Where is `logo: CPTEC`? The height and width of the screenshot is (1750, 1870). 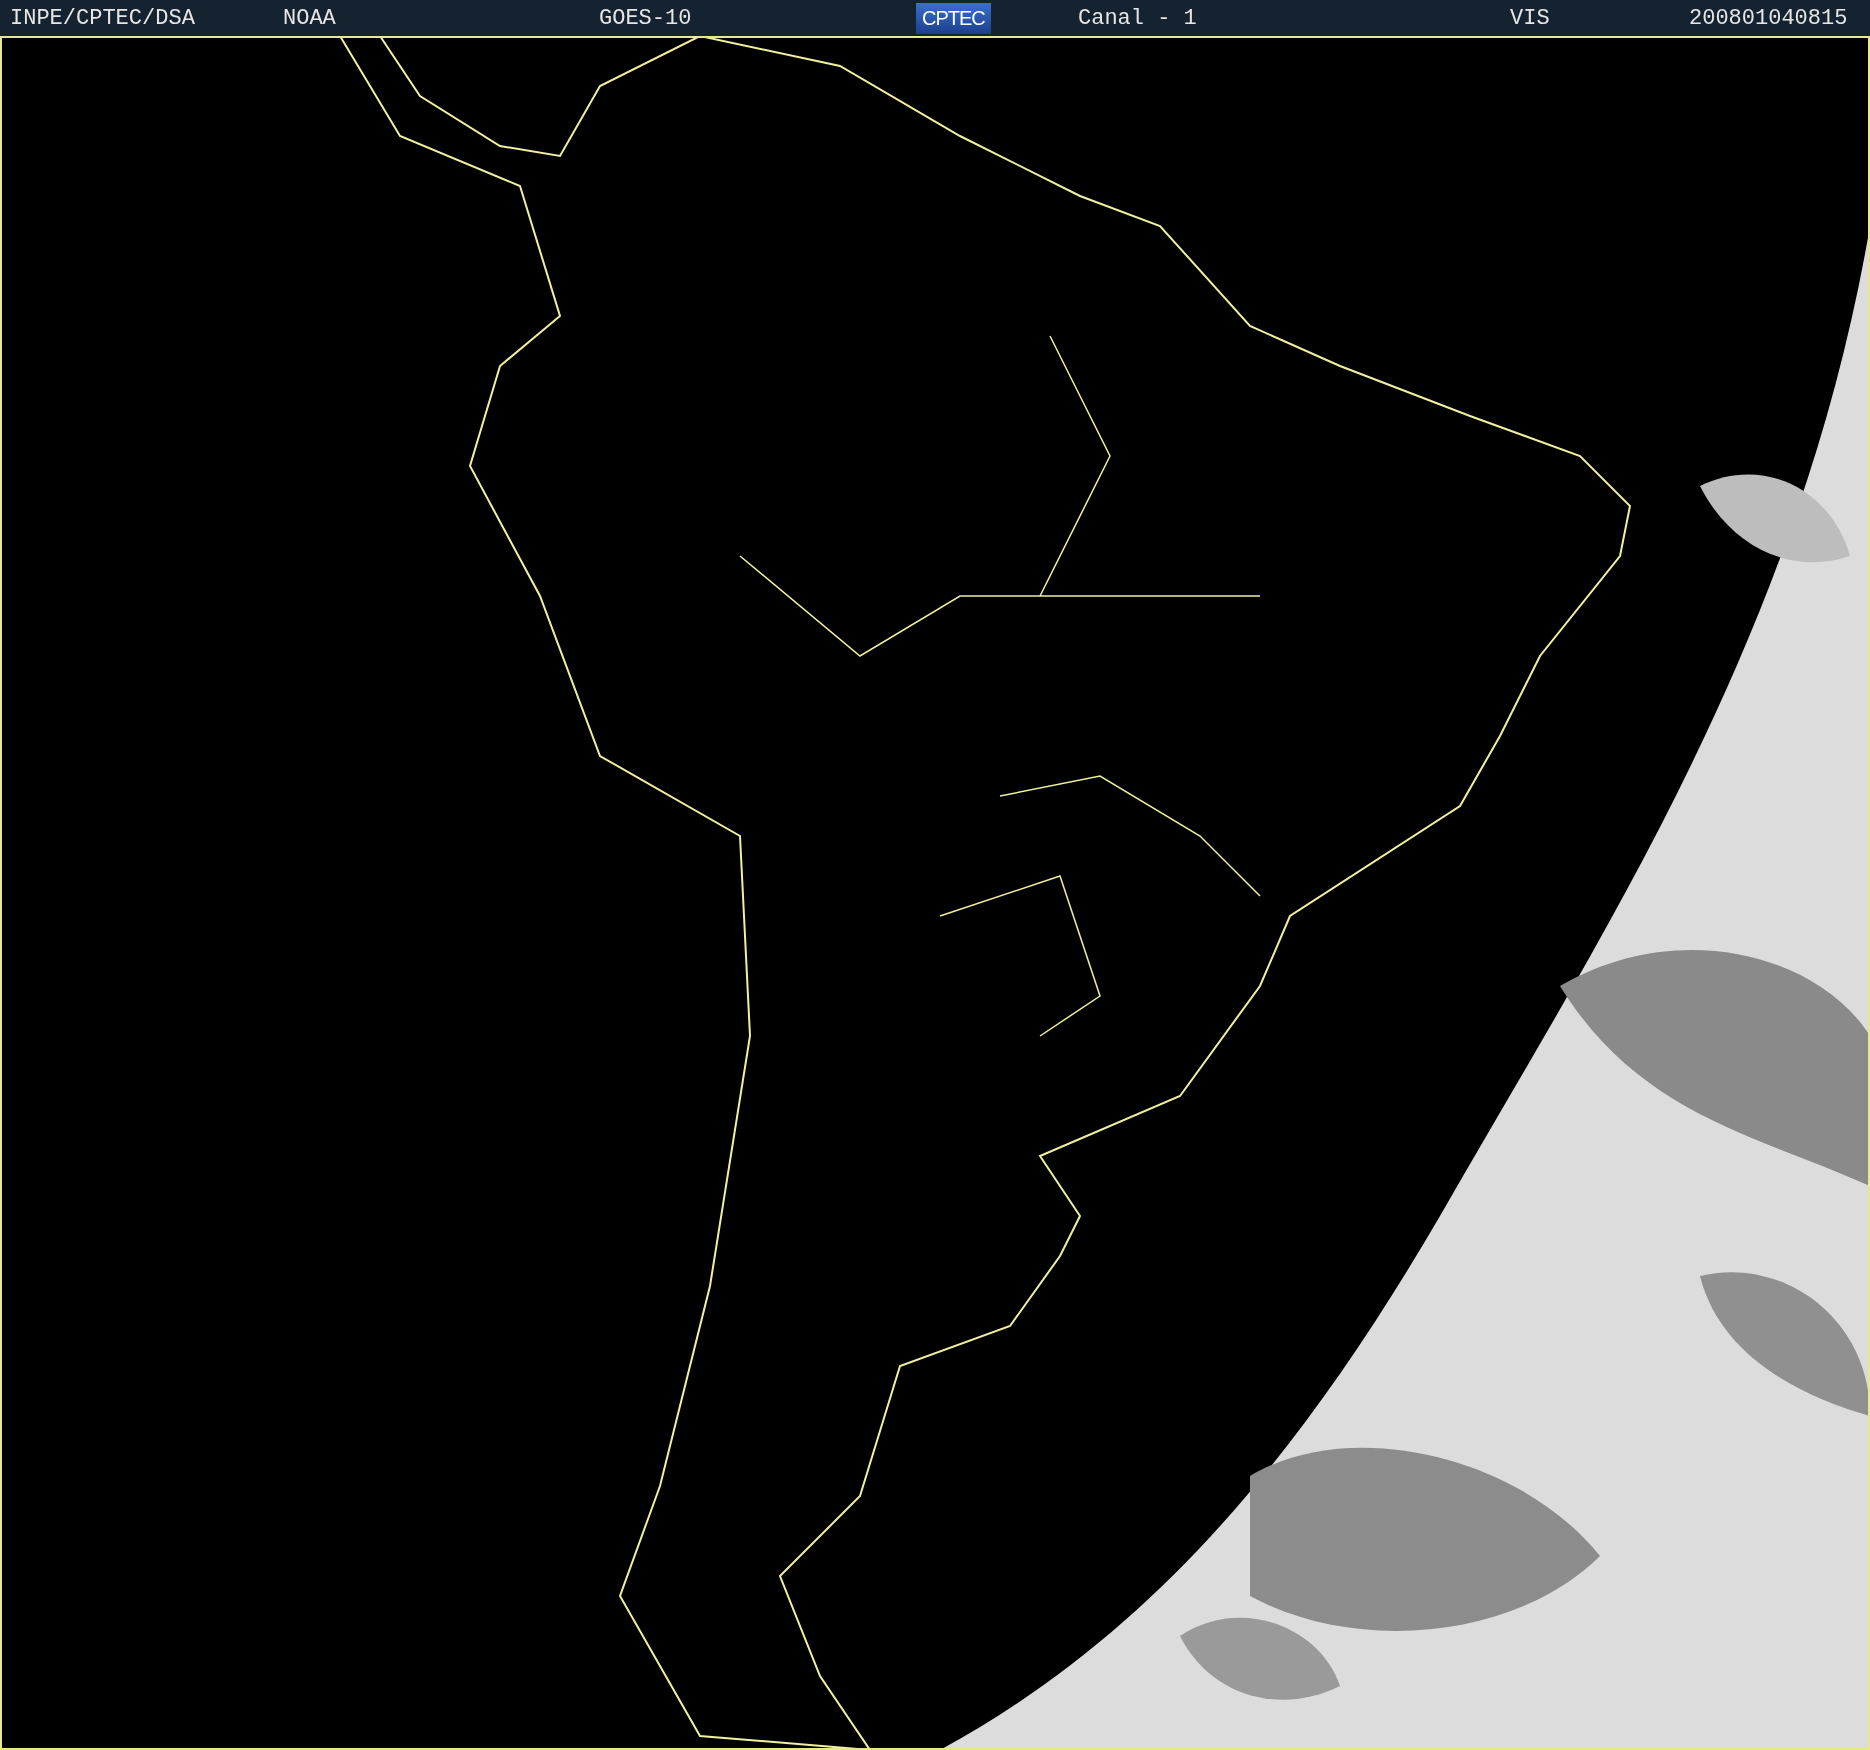 logo: CPTEC is located at coordinates (953, 18).